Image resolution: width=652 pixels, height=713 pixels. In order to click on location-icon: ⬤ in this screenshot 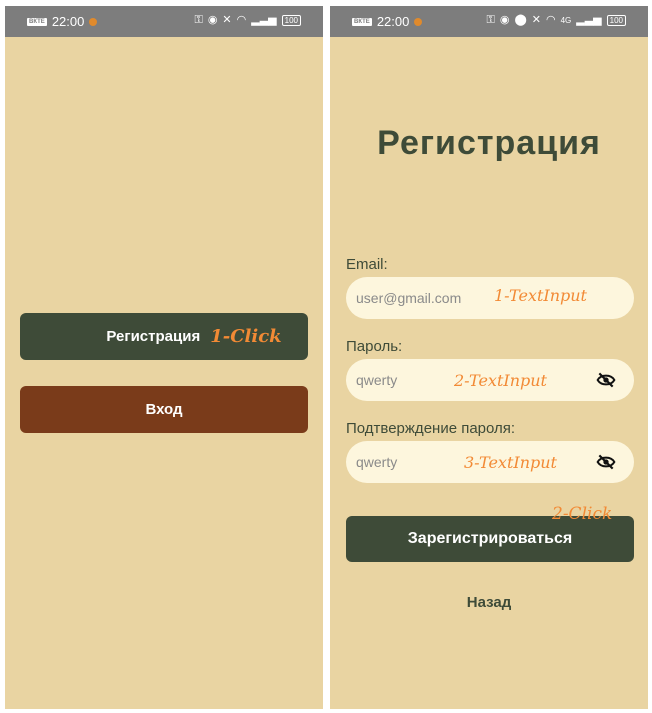, I will do `click(520, 20)`.